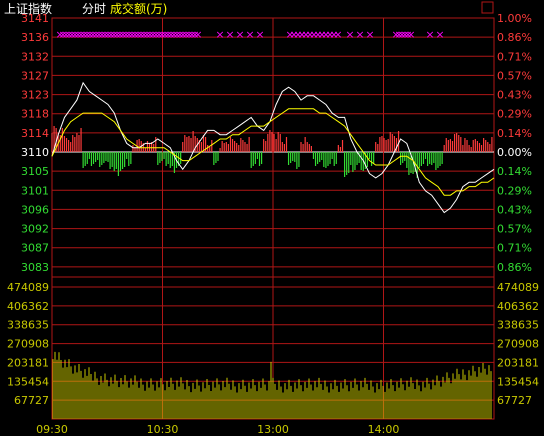  What do you see at coordinates (518, 306) in the screenshot?
I see `volume-tick-label-right: 406362` at bounding box center [518, 306].